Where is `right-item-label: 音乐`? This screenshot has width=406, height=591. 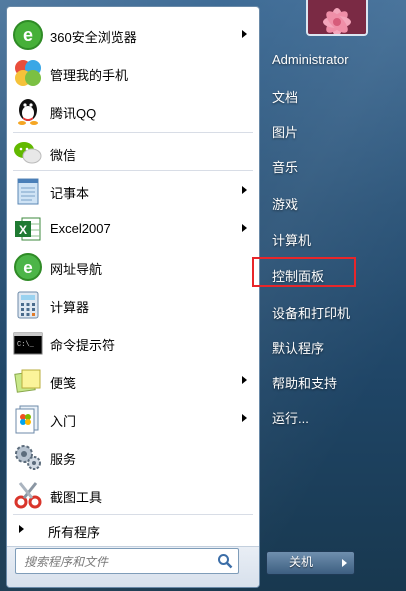
right-item-label: 音乐 is located at coordinates (285, 167).